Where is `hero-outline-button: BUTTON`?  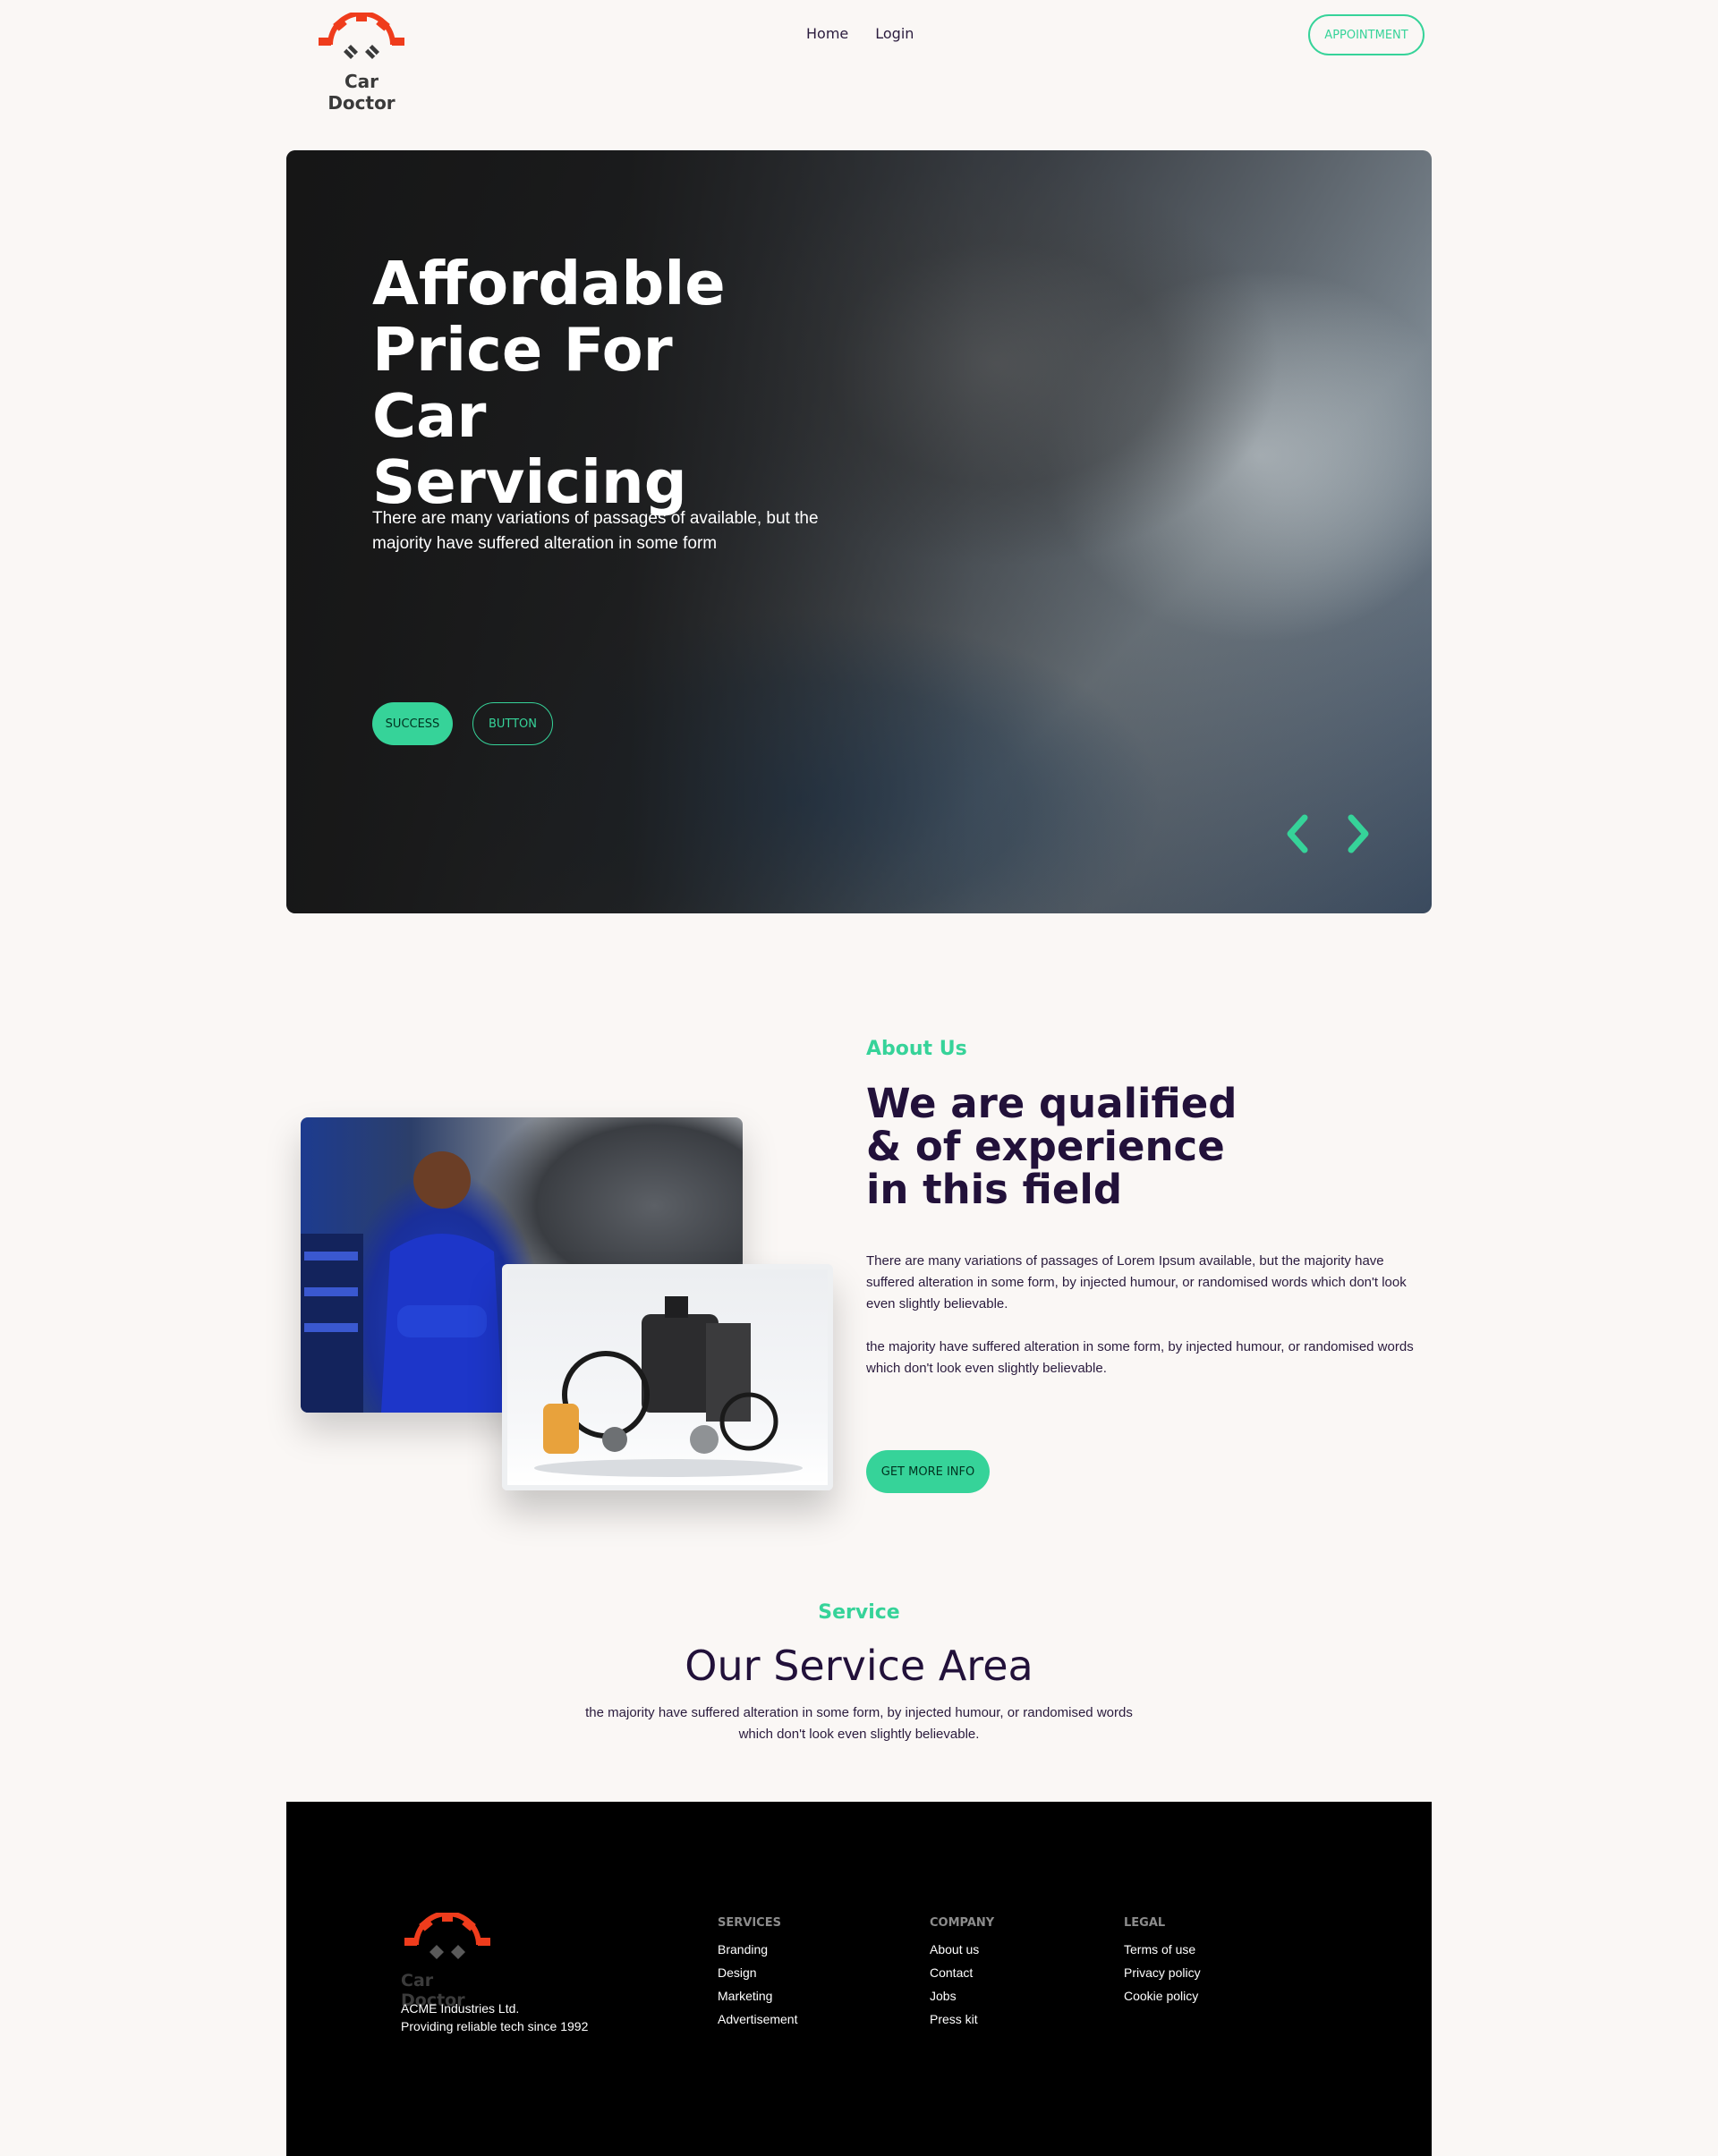 hero-outline-button: BUTTON is located at coordinates (512, 723).